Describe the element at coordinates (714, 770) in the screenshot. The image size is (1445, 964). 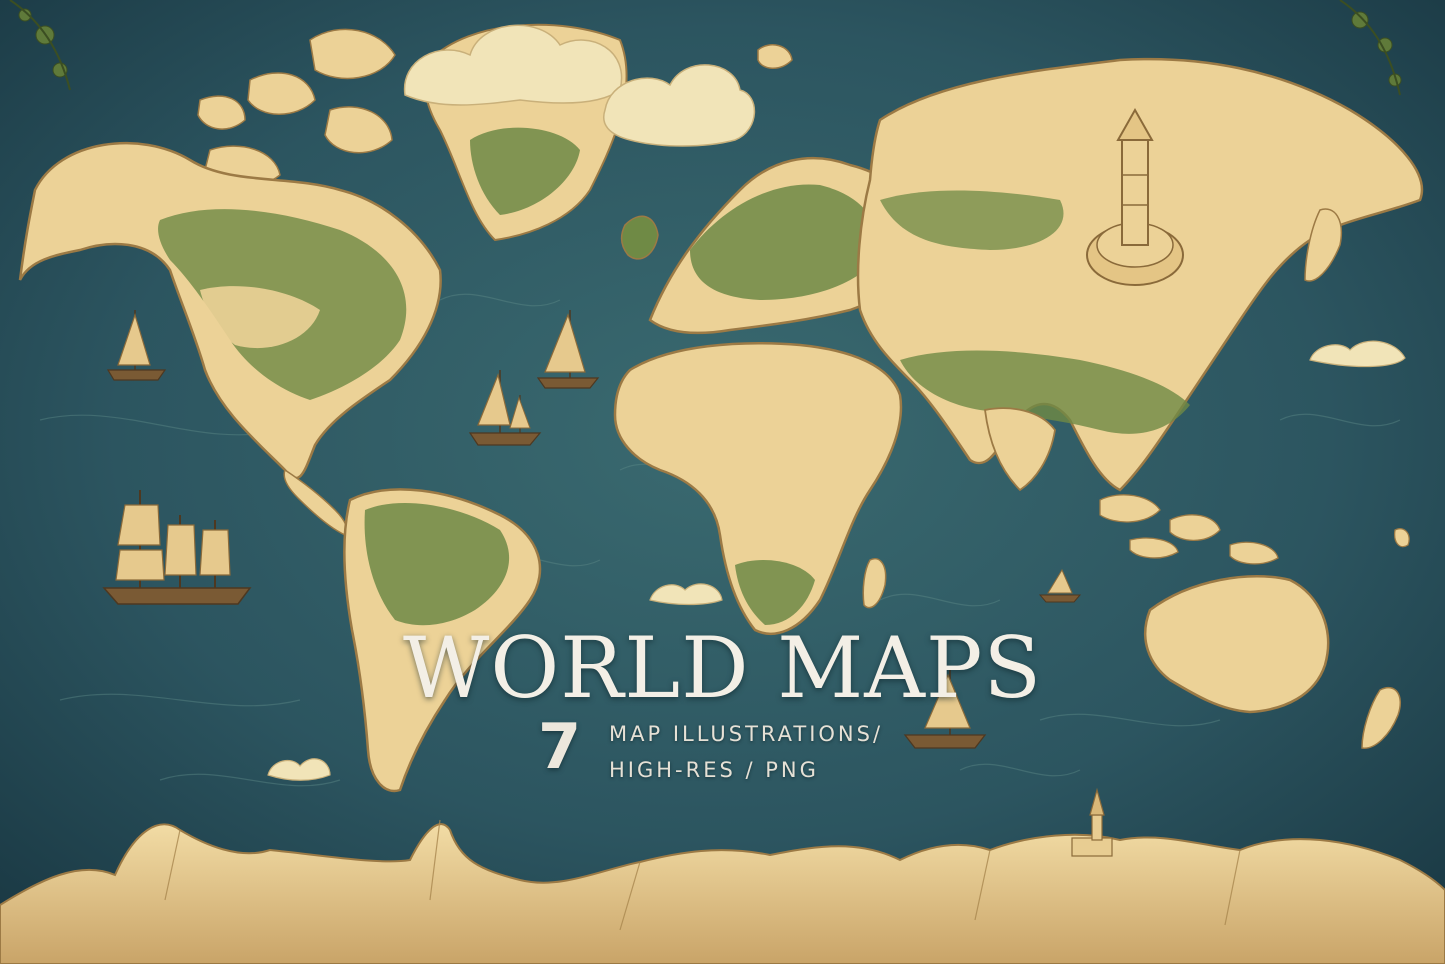
I see `subtitle-line-2: HIGH-RES / PNG` at that location.